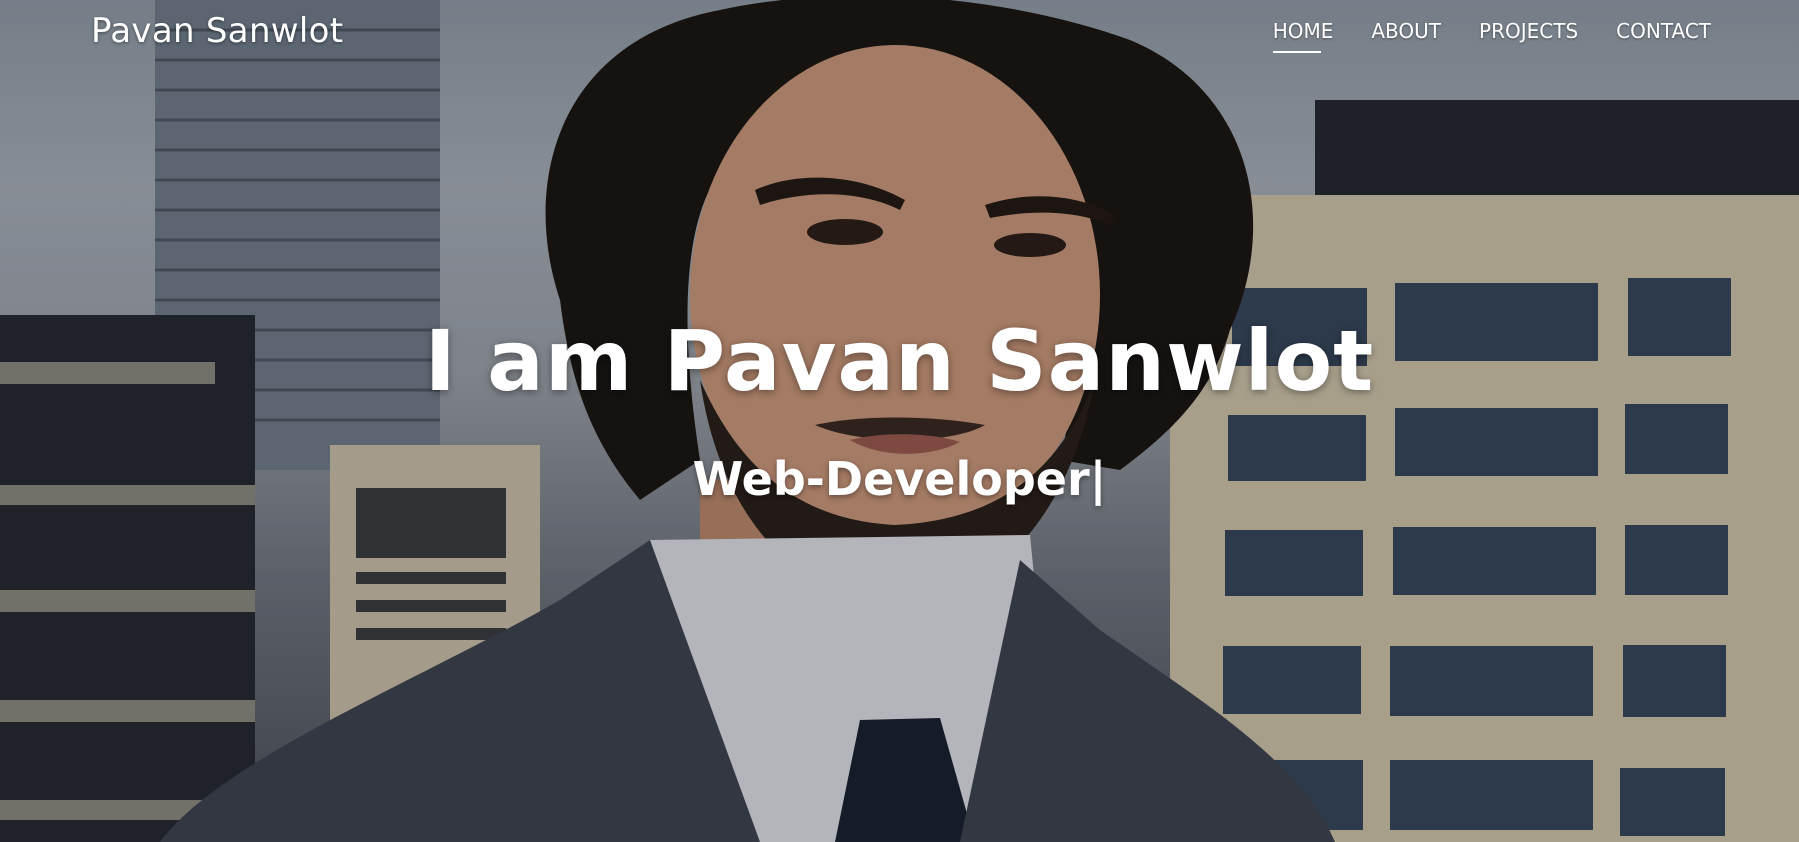  What do you see at coordinates (1663, 31) in the screenshot?
I see `nav-link-contact: CONTACT` at bounding box center [1663, 31].